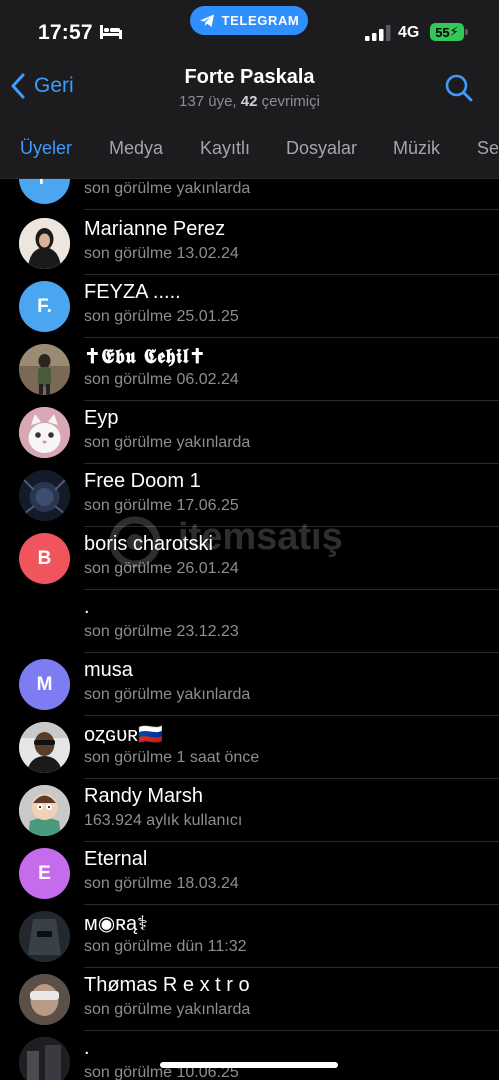 The image size is (499, 1080). I want to click on member-name: ✝𝕰𝖇𝖚 𝕮𝖊𝖍𝖎𝖑✝, so click(145, 356).